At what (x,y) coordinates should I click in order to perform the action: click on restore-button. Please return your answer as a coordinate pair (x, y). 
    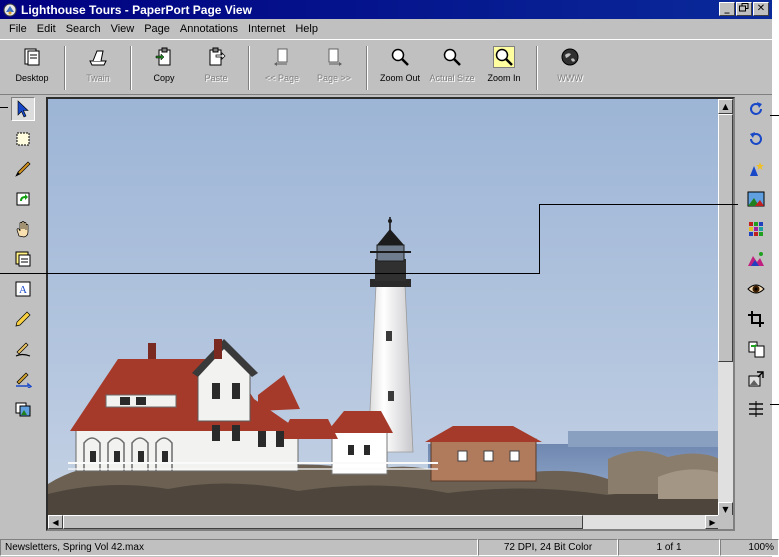
    Looking at the image, I should click on (744, 9).